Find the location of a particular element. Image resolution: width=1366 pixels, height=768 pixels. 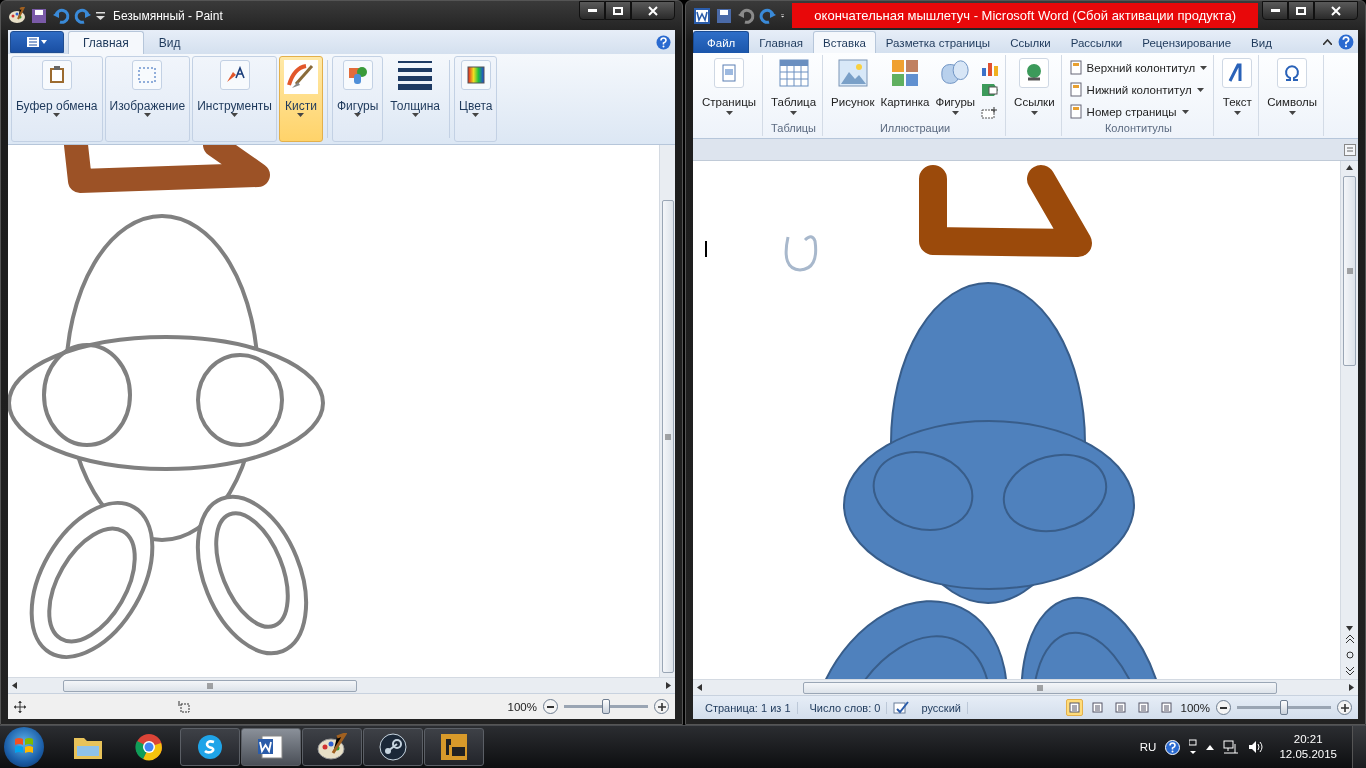

ribbon-button: Толщина is located at coordinates (415, 99).